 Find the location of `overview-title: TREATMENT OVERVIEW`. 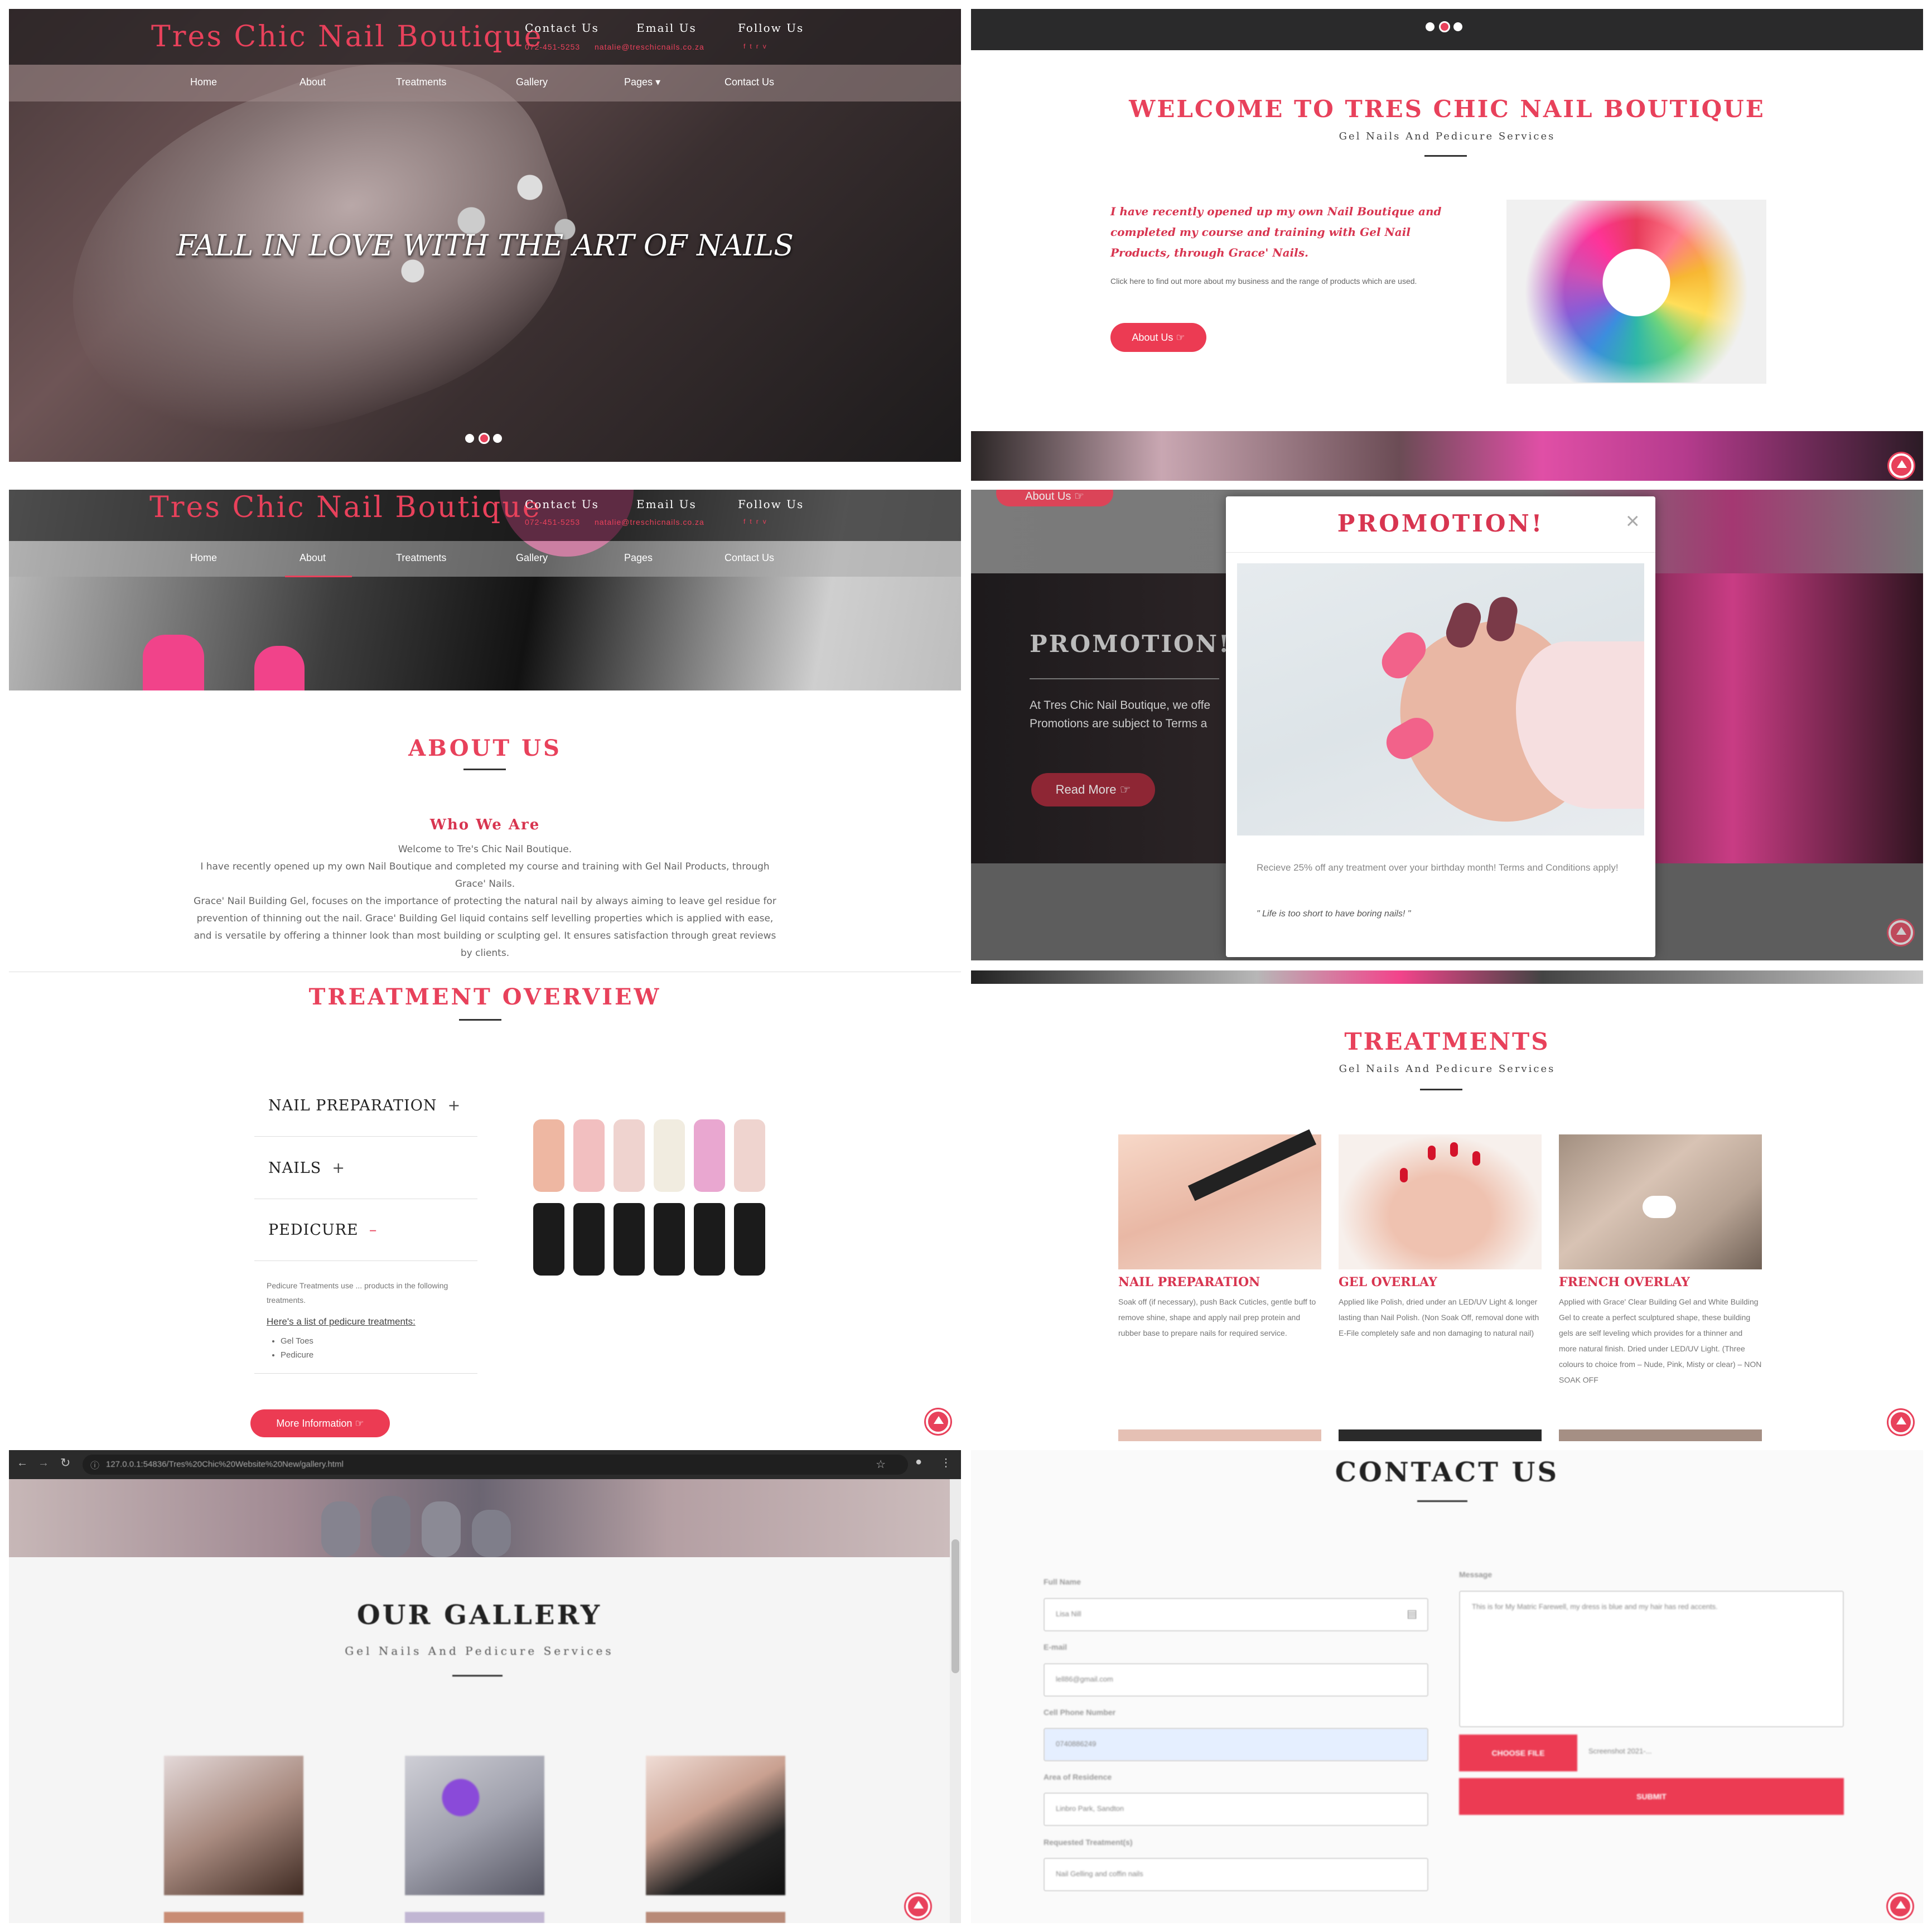

overview-title: TREATMENT OVERVIEW is located at coordinates (484, 997).